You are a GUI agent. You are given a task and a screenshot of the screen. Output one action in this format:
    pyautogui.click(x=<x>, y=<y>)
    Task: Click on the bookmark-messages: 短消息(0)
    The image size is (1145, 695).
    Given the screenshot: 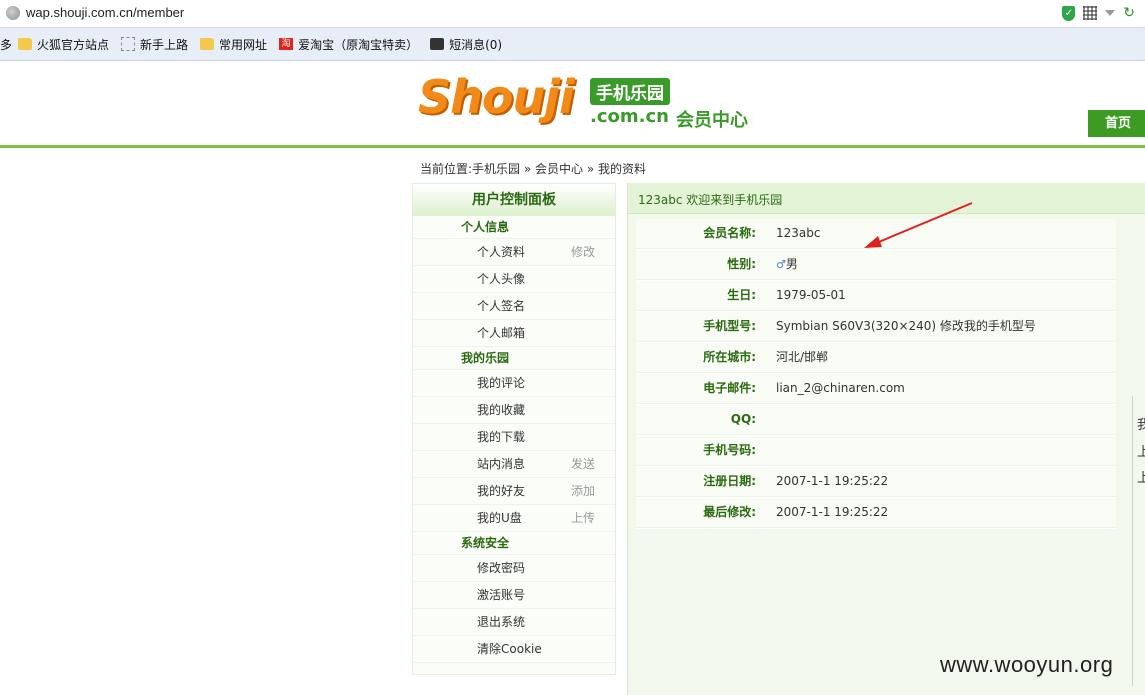 What is the action you would take?
    pyautogui.click(x=466, y=44)
    